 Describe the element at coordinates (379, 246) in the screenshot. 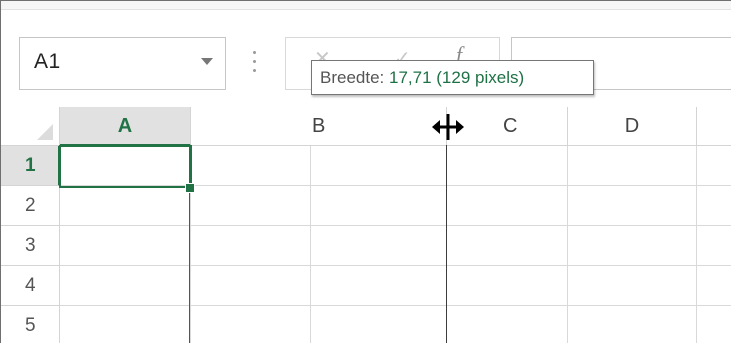

I see `cell-b3` at that location.